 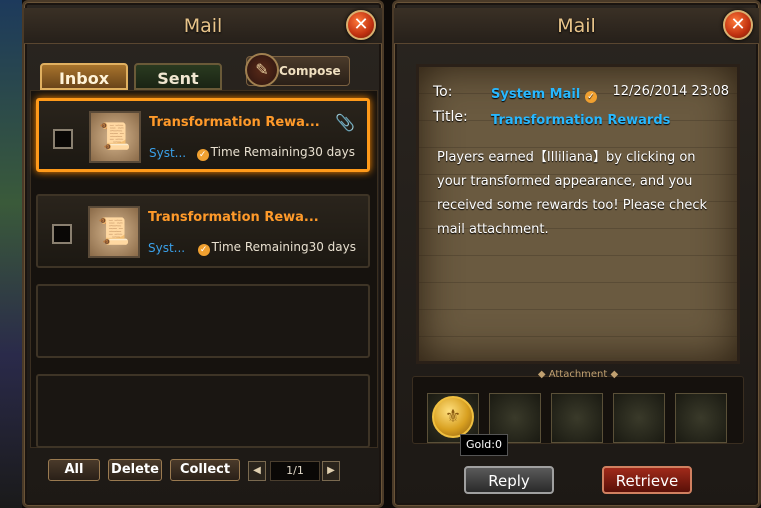 What do you see at coordinates (310, 71) in the screenshot?
I see `compose-label: Compose` at bounding box center [310, 71].